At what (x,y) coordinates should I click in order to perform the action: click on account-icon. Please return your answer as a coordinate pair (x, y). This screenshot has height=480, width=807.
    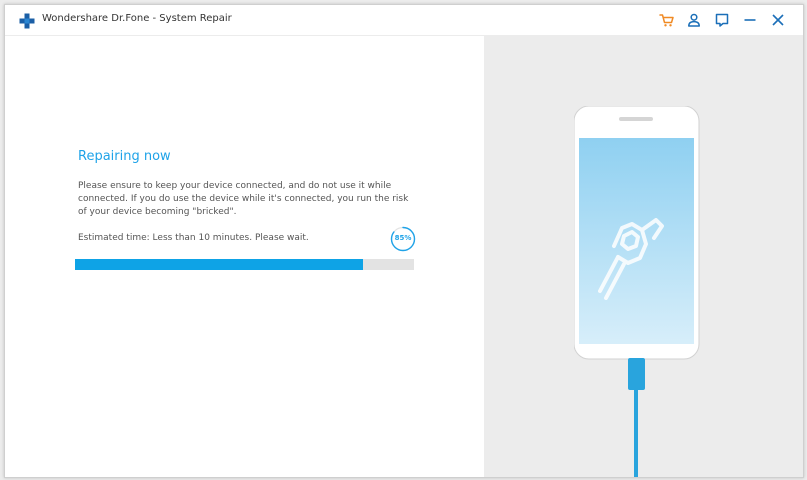
    Looking at the image, I should click on (694, 20).